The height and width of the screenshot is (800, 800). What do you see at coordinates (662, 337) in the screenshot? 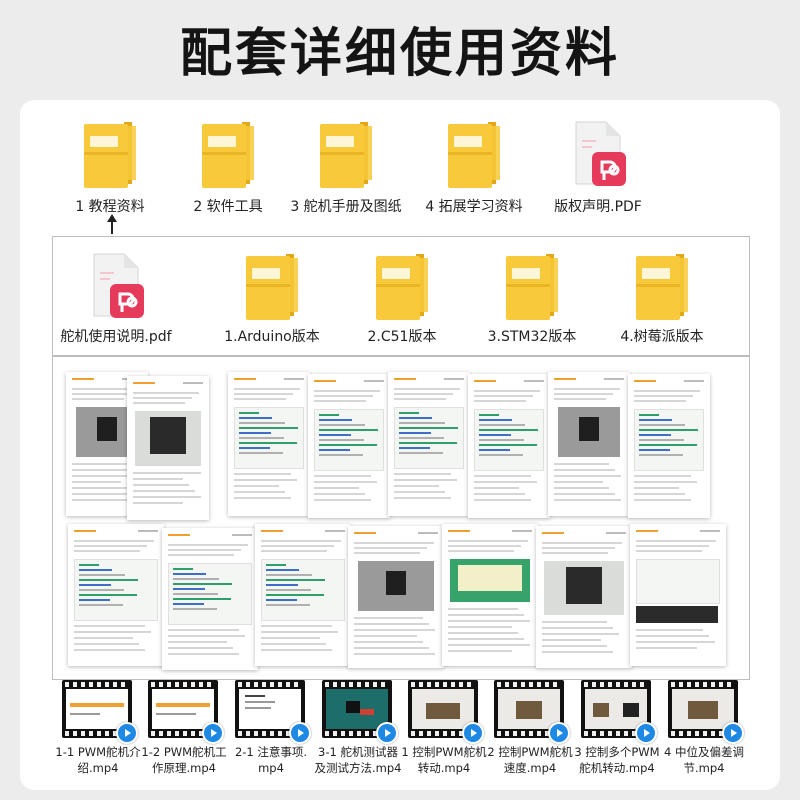
I see `item-label: 4.树莓派版本` at bounding box center [662, 337].